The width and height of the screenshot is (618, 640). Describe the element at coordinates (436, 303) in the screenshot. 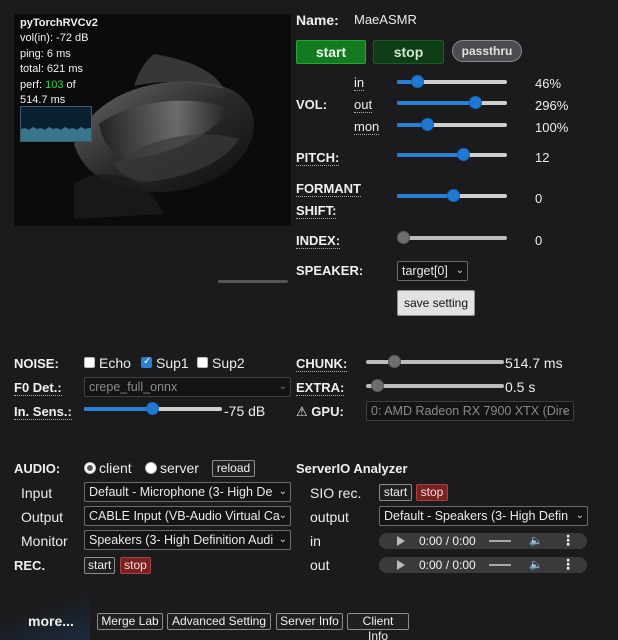

I see `save-setting-button: save setting` at that location.